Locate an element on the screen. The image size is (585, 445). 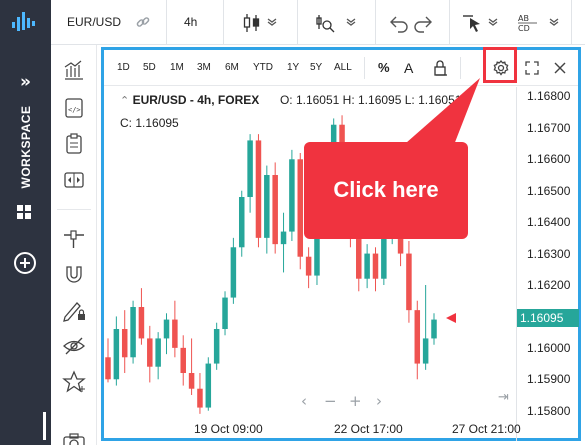
plus-circle-icon is located at coordinates (25, 263).